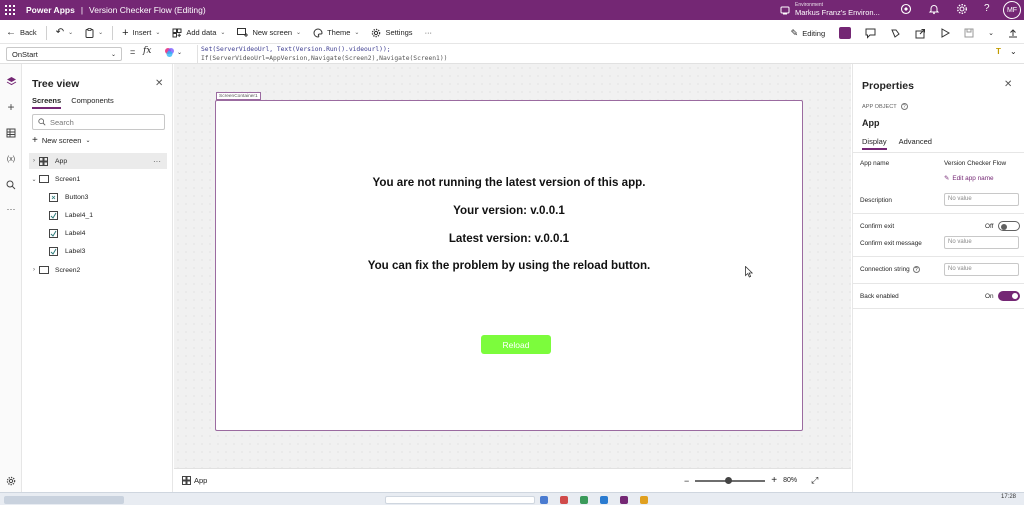 The width and height of the screenshot is (1024, 505). What do you see at coordinates (895, 33) in the screenshot?
I see `copilot-pane-icon` at bounding box center [895, 33].